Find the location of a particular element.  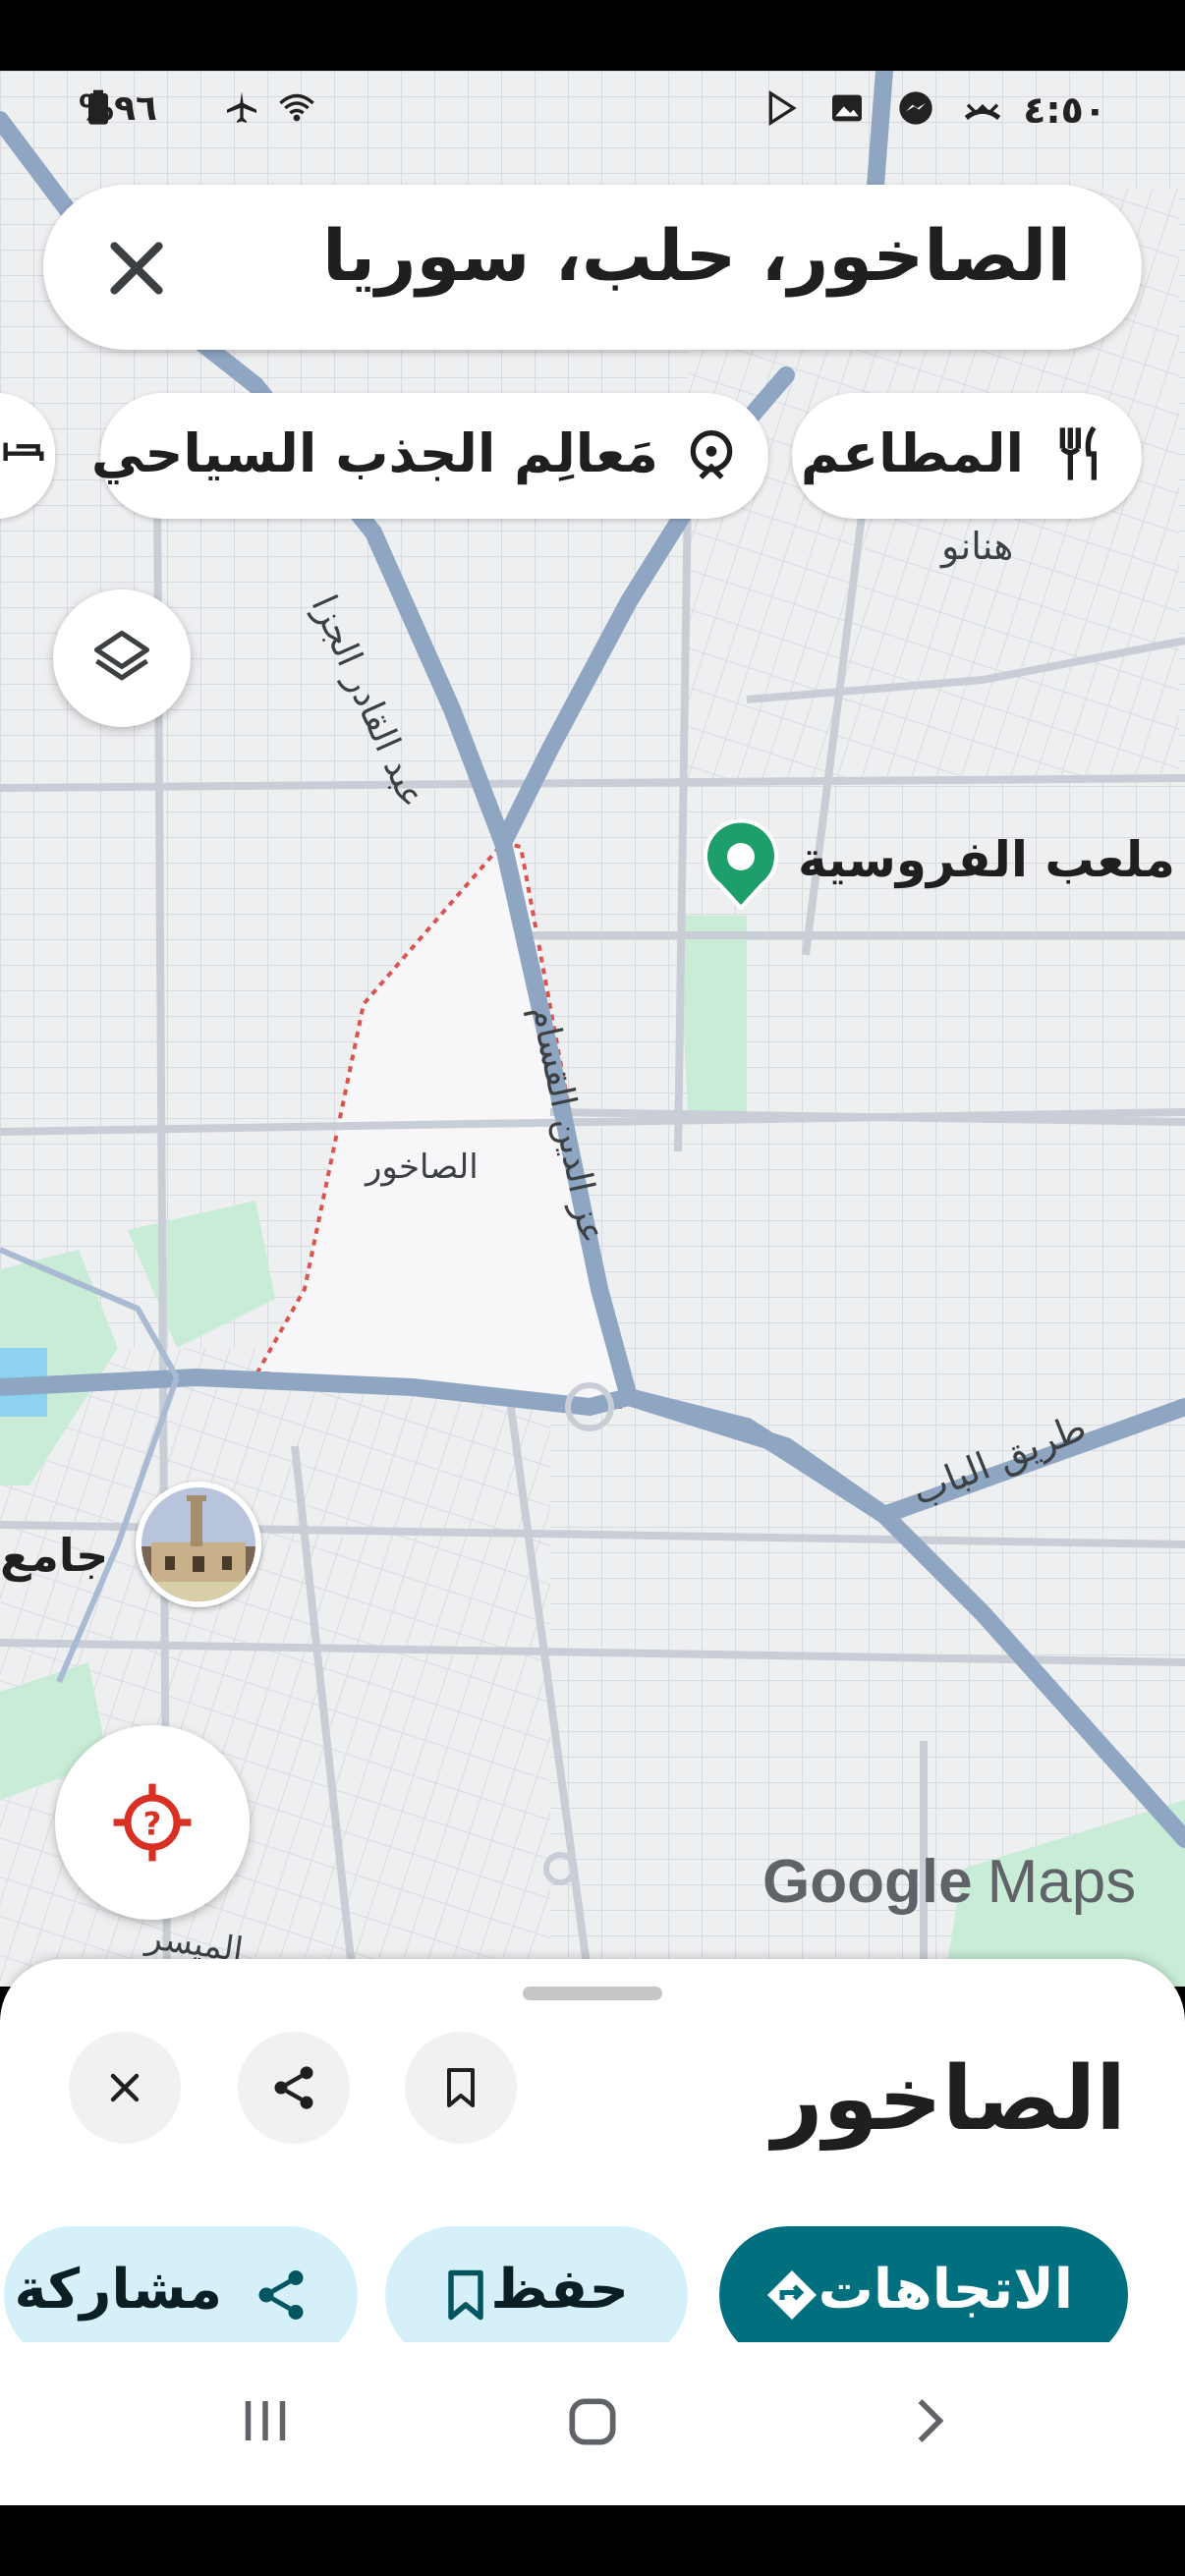

share-label: مشاركة is located at coordinates (118, 2290).